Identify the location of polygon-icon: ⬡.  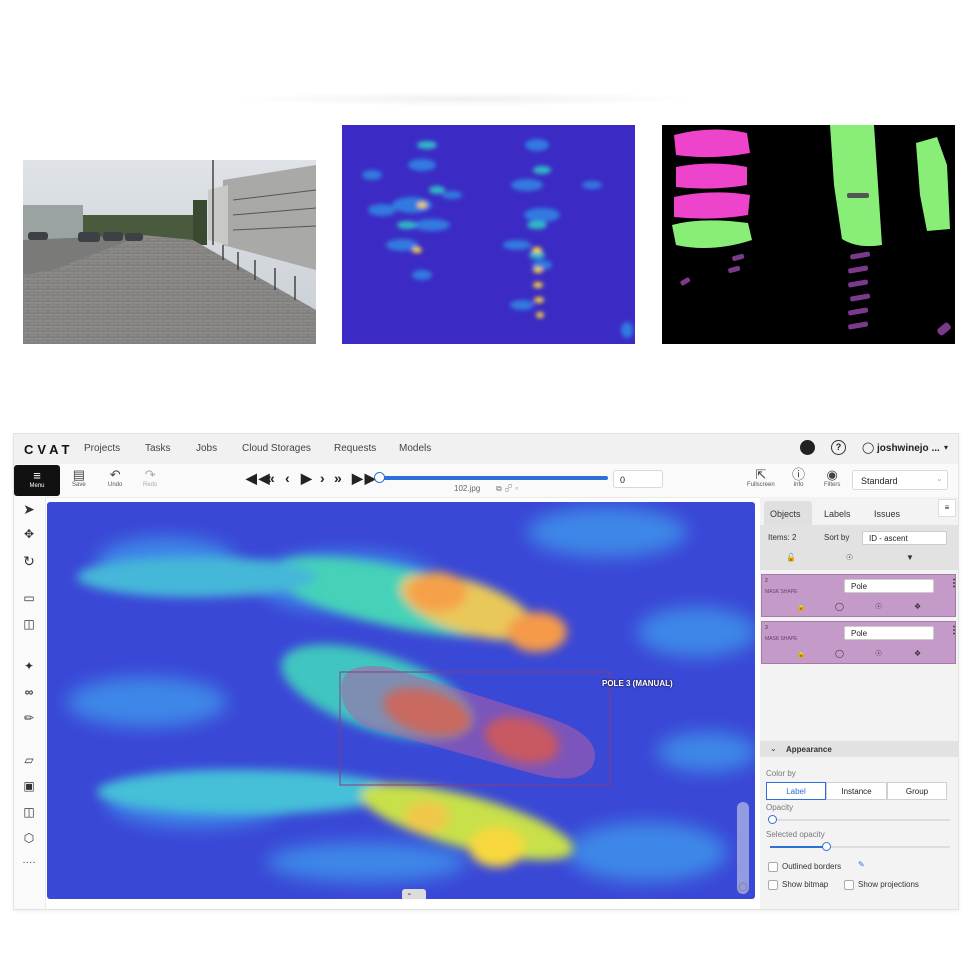
(29, 838).